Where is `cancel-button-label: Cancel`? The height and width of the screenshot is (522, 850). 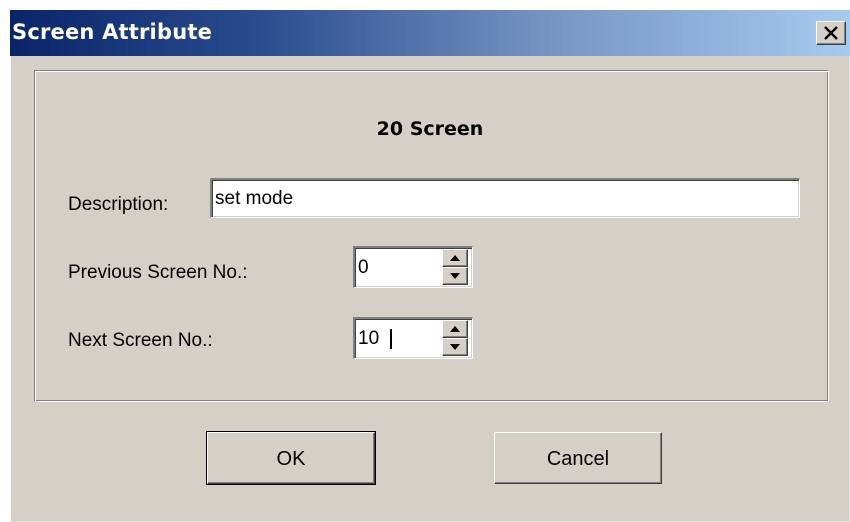 cancel-button-label: Cancel is located at coordinates (578, 459).